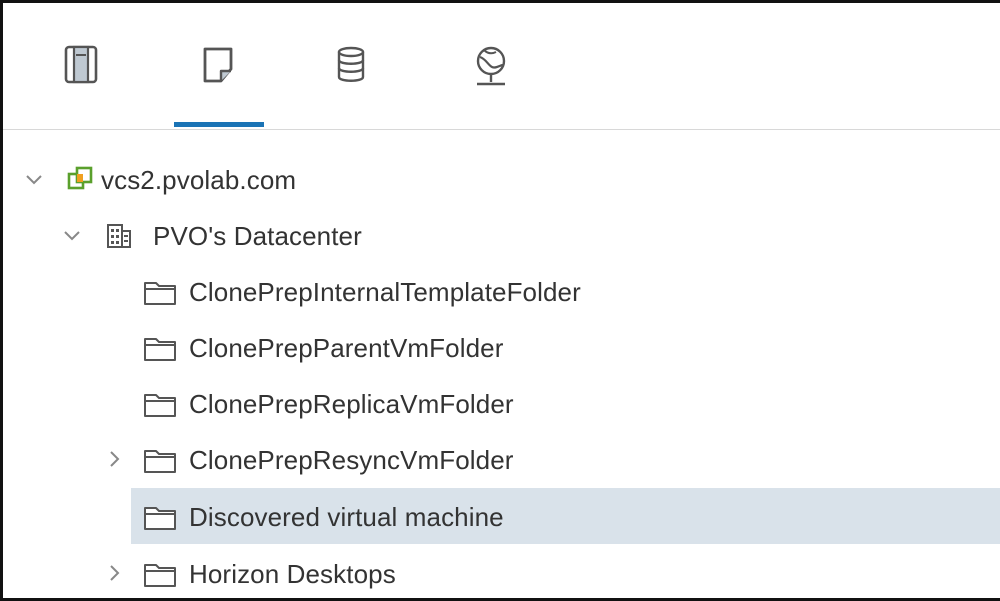  Describe the element at coordinates (199, 180) in the screenshot. I see `tree-item-label: vcs2.pvolab.com` at that location.